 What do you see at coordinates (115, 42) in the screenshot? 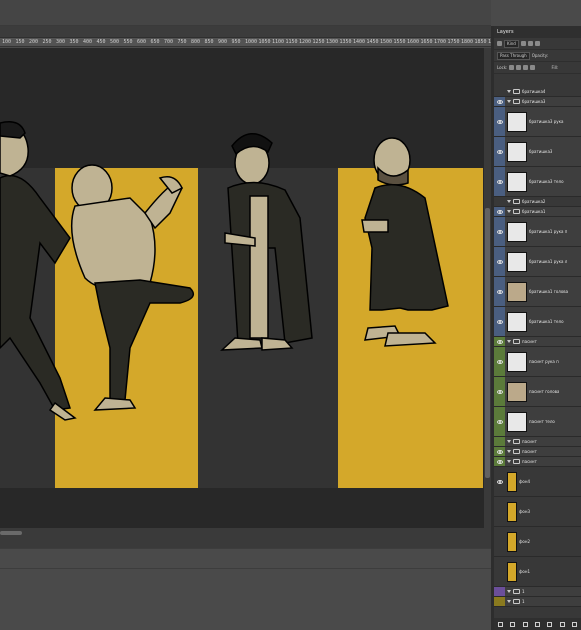
I see `ruler-tick-label: 500` at bounding box center [115, 42].